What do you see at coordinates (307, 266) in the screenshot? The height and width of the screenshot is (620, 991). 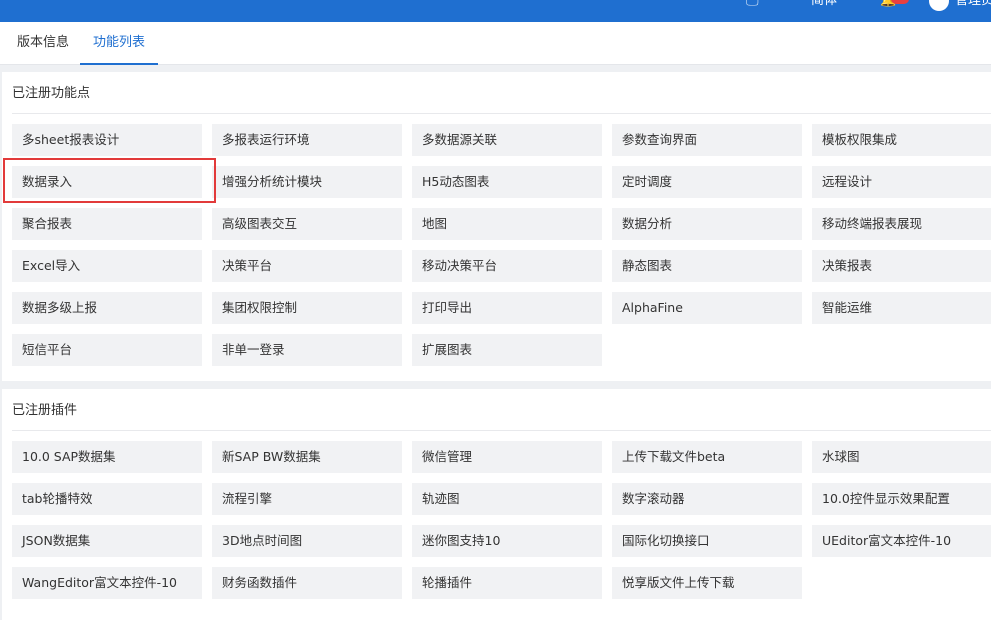 I see `feature-item: 决策平台` at bounding box center [307, 266].